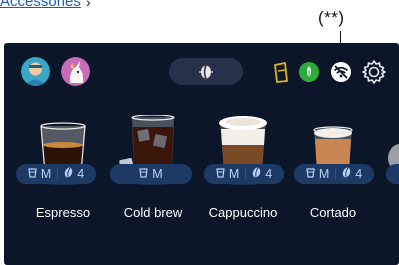  I want to click on beverage-cold-brew: Cold brew, so click(153, 190).